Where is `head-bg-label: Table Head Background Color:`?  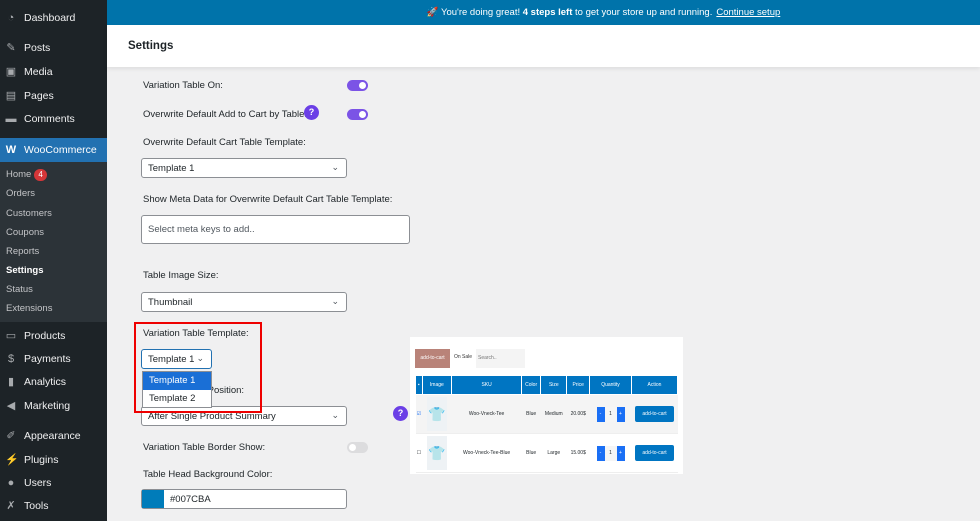
head-bg-label: Table Head Background Color: is located at coordinates (208, 474).